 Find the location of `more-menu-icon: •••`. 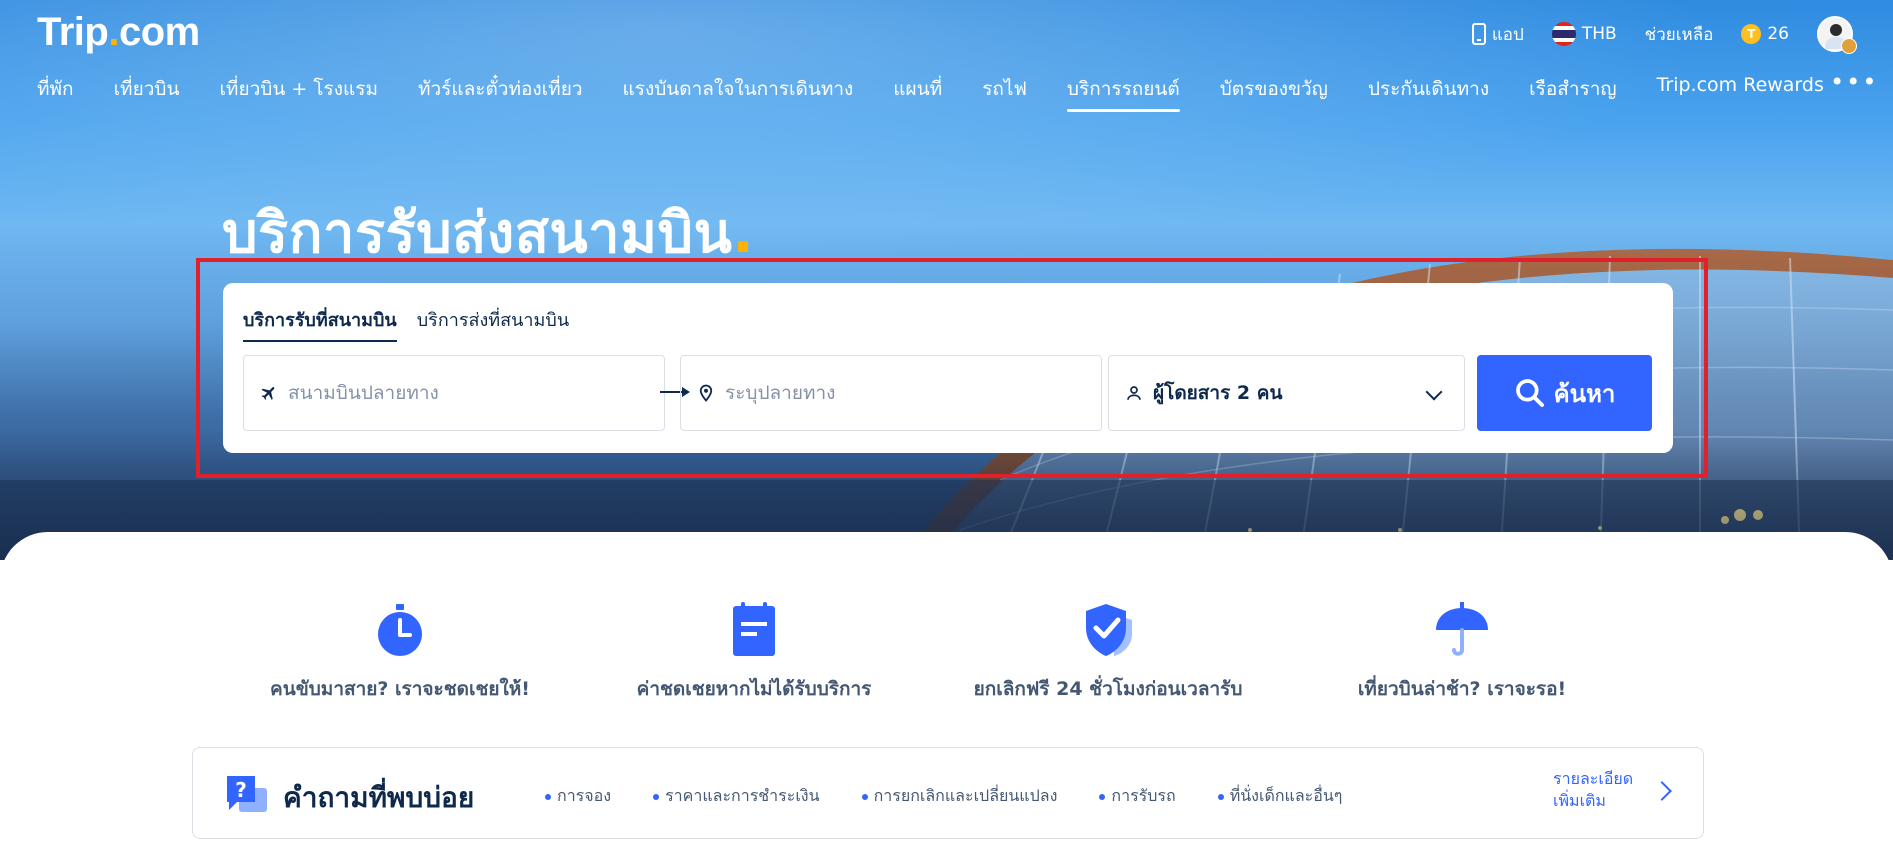

more-menu-icon: ••• is located at coordinates (1854, 82).